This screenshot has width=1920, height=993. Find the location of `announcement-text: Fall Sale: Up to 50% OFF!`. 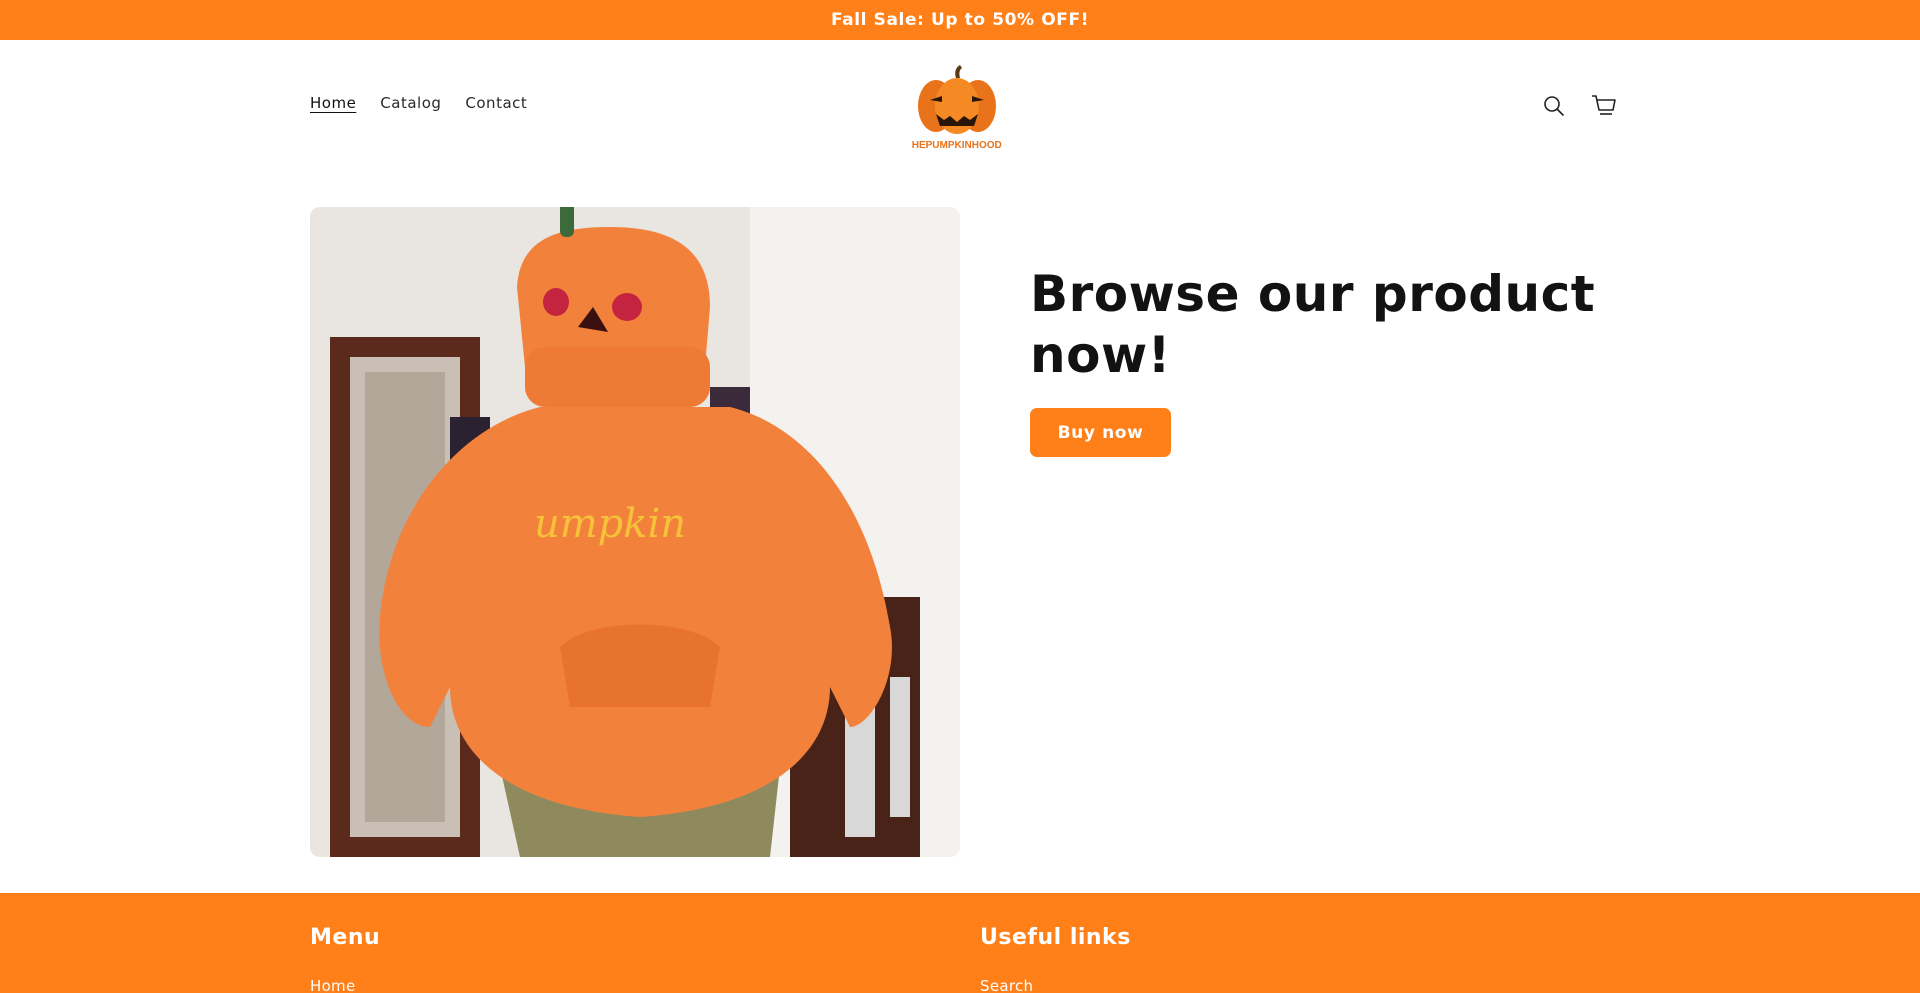

announcement-text: Fall Sale: Up to 50% OFF! is located at coordinates (960, 20).